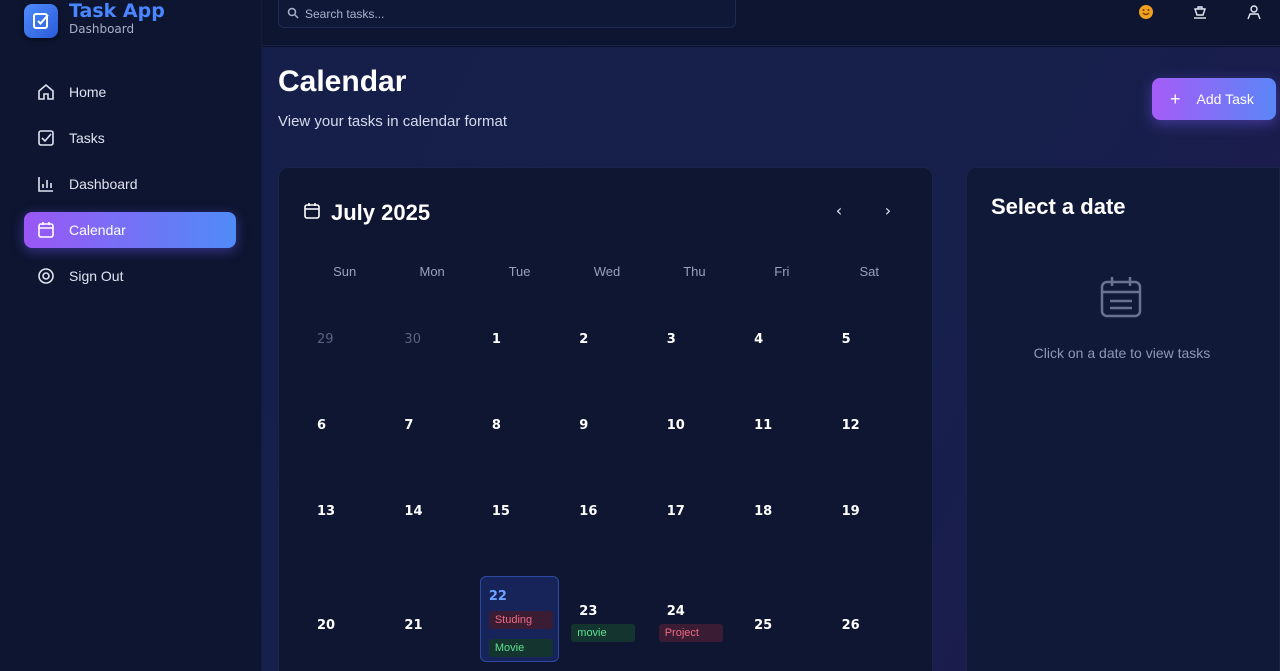  What do you see at coordinates (869, 619) in the screenshot?
I see `calendar-day: 26` at bounding box center [869, 619].